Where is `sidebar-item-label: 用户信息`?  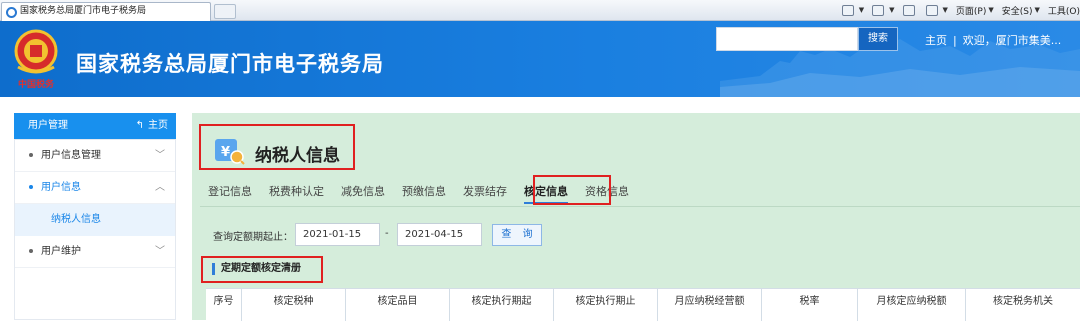 sidebar-item-label: 用户信息 is located at coordinates (61, 187).